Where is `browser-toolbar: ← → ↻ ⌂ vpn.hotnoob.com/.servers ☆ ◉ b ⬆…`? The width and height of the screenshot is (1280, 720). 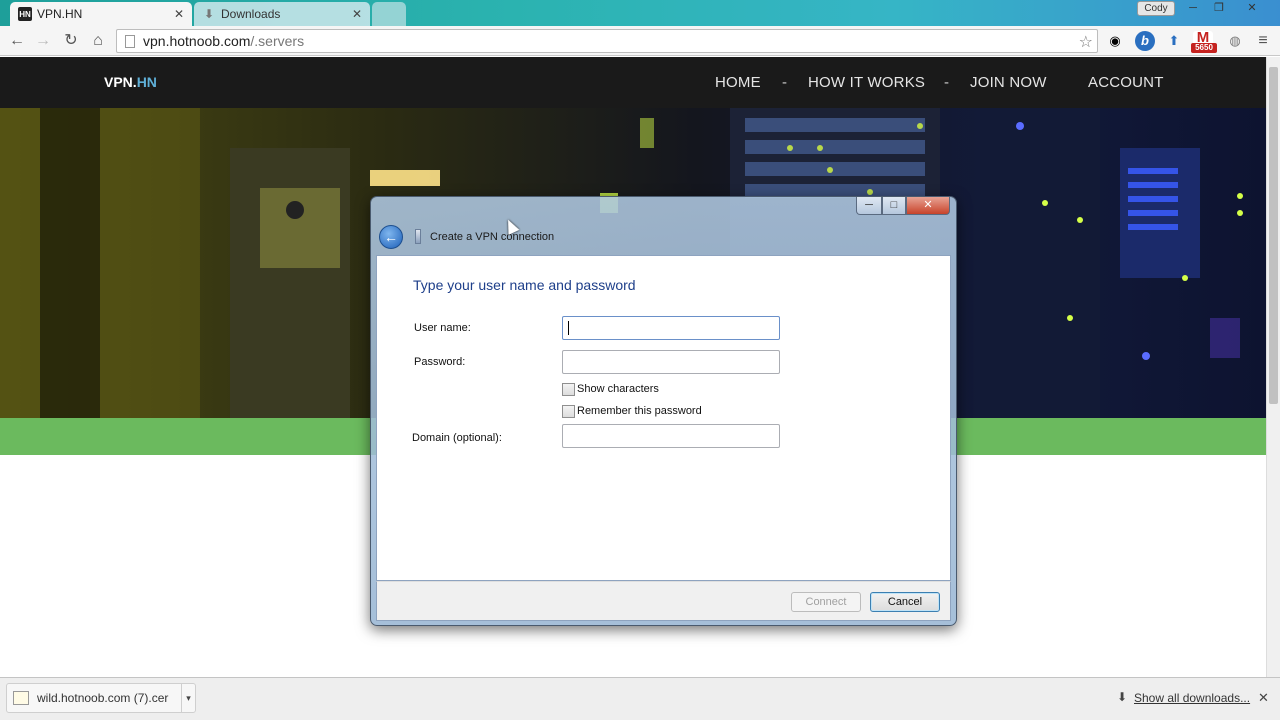 browser-toolbar: ← → ↻ ⌂ vpn.hotnoob.com/.servers ☆ ◉ b ⬆… is located at coordinates (640, 41).